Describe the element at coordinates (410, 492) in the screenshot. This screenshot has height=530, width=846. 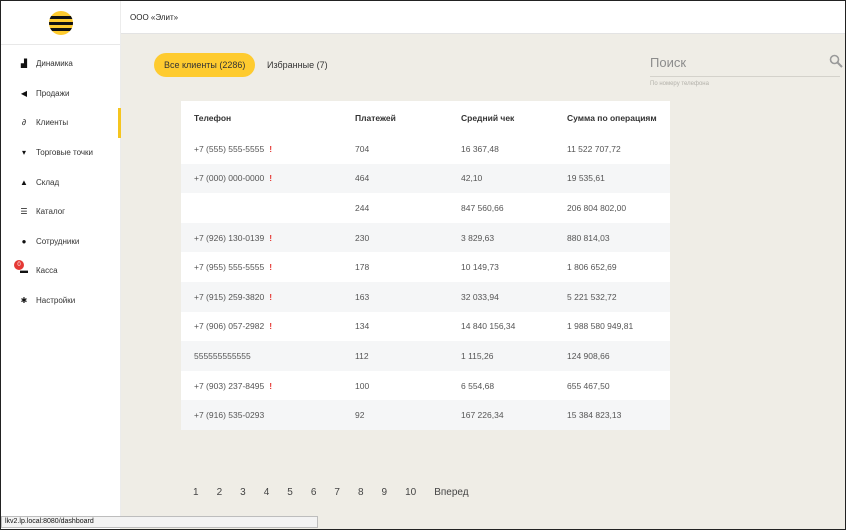
I see `page-link: 10` at that location.